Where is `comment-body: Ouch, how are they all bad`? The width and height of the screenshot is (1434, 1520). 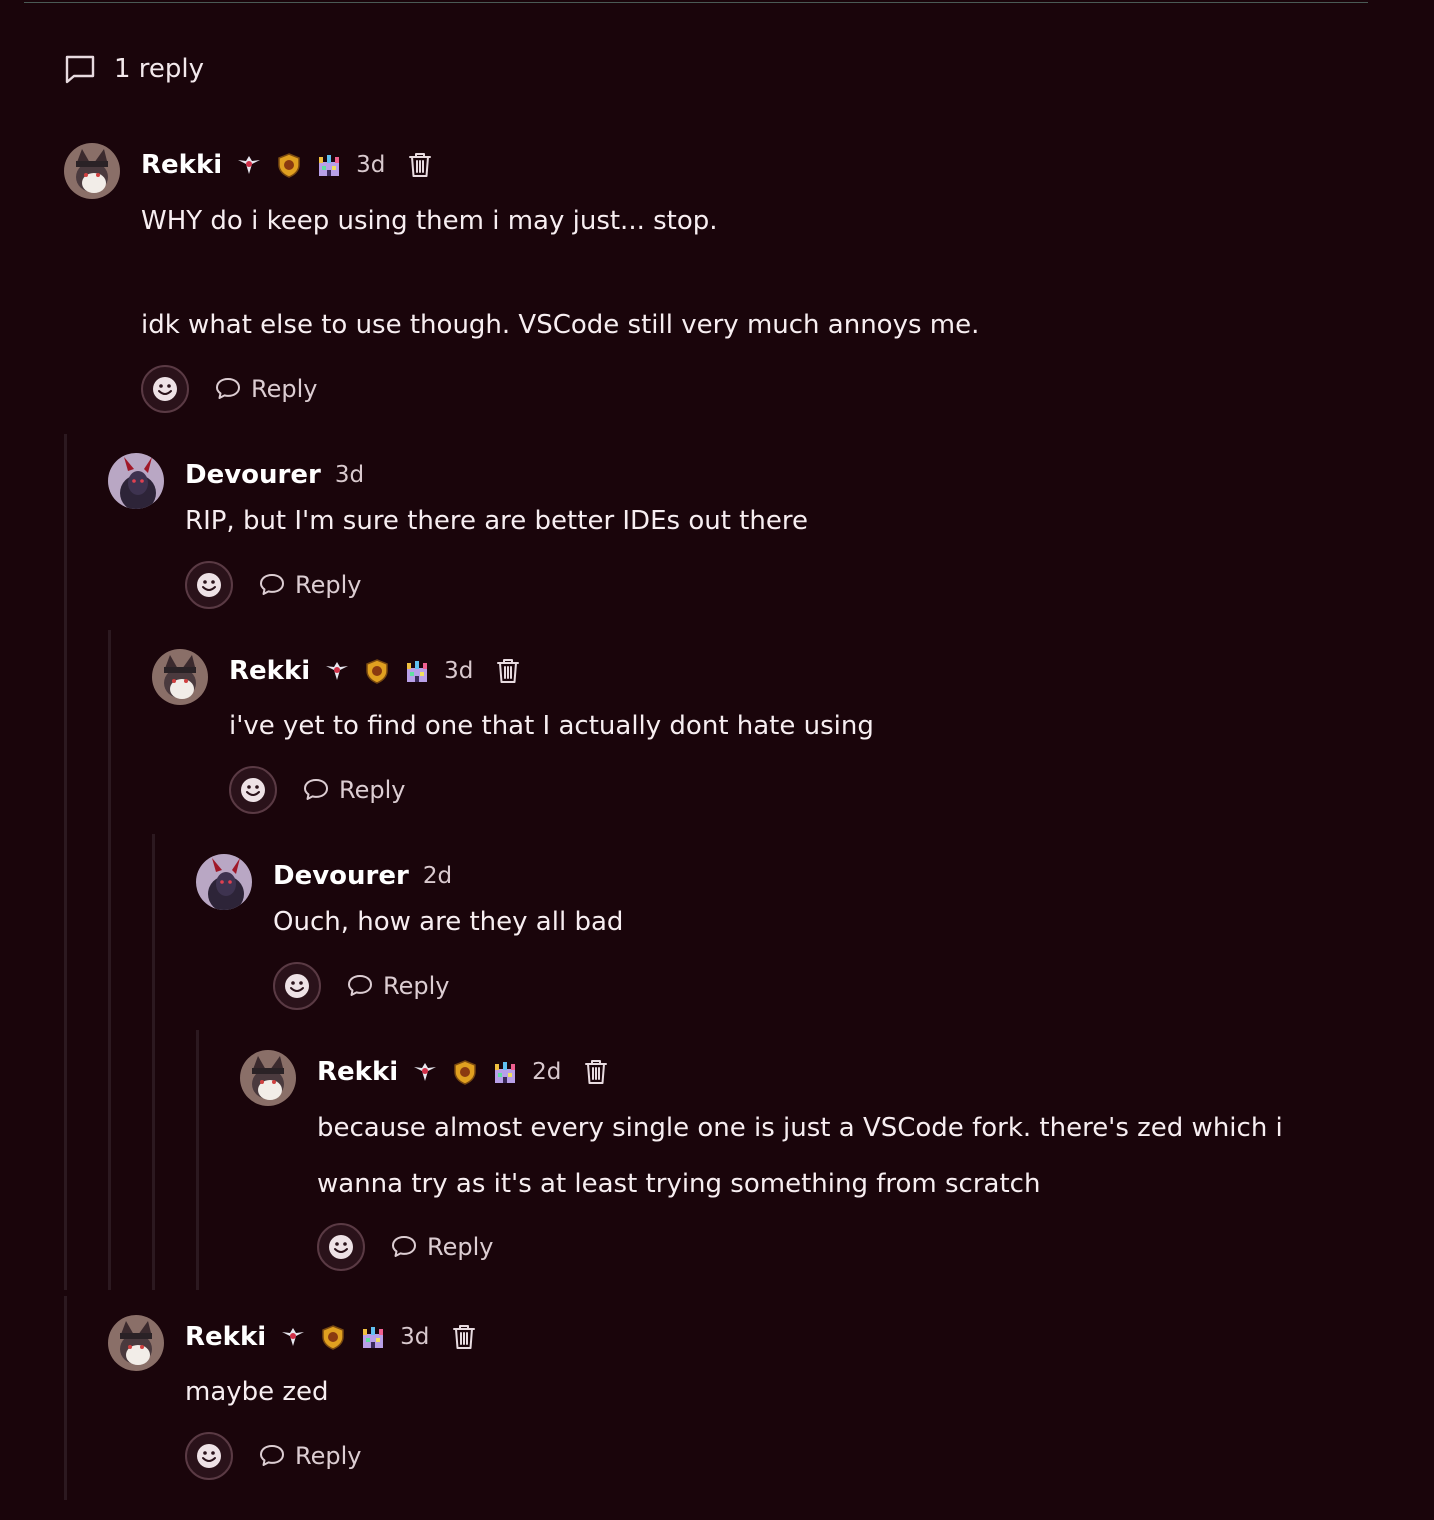
comment-body: Ouch, how are they all bad is located at coordinates (448, 922).